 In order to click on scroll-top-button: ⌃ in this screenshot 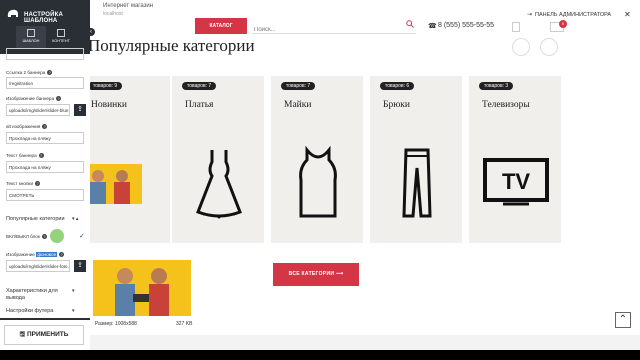, I will do `click(623, 320)`.